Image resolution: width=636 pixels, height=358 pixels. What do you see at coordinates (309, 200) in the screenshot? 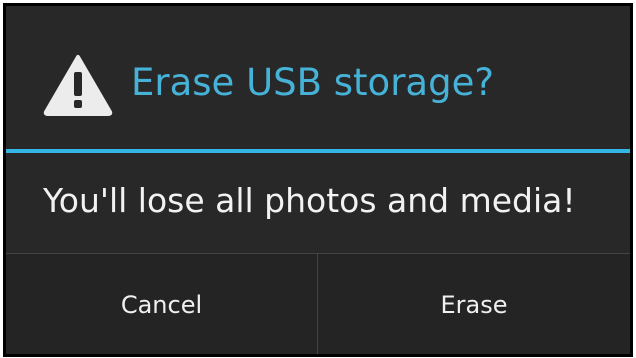
I see `dialog-message: You'll lose all photos and media!` at bounding box center [309, 200].